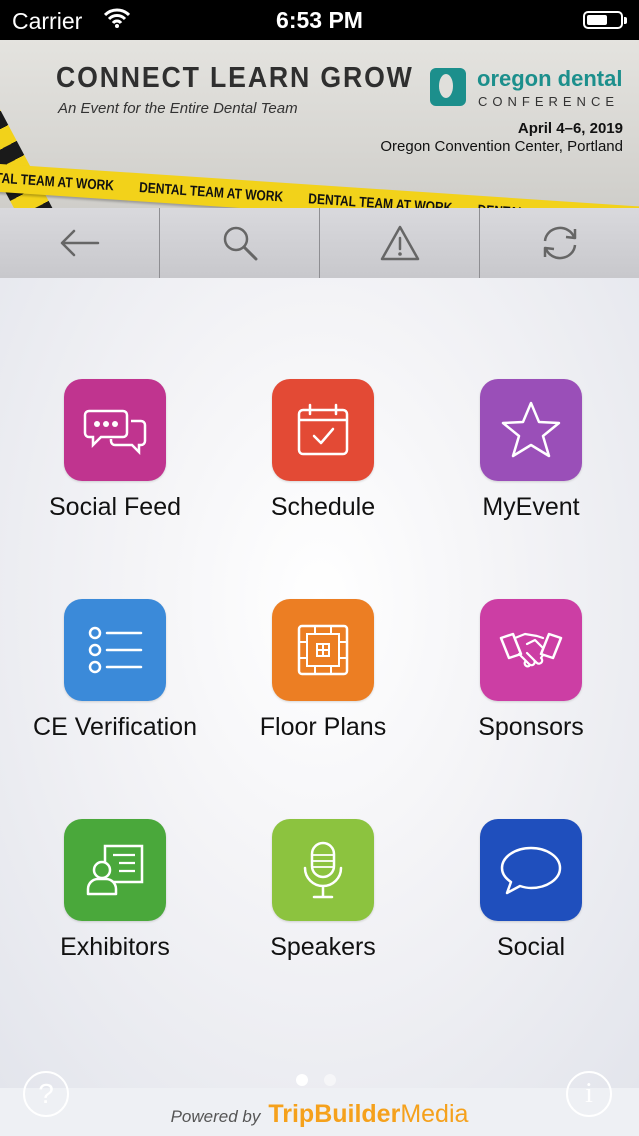 The height and width of the screenshot is (1136, 639). I want to click on brand-light: Media, so click(434, 1114).